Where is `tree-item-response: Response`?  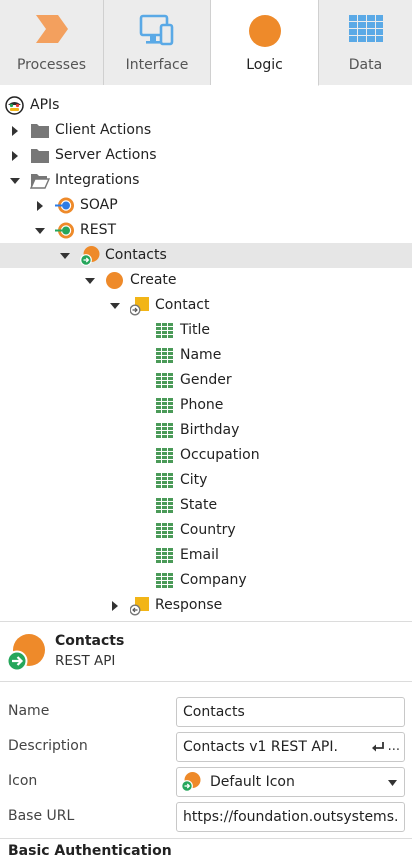
tree-item-response: Response is located at coordinates (206, 605).